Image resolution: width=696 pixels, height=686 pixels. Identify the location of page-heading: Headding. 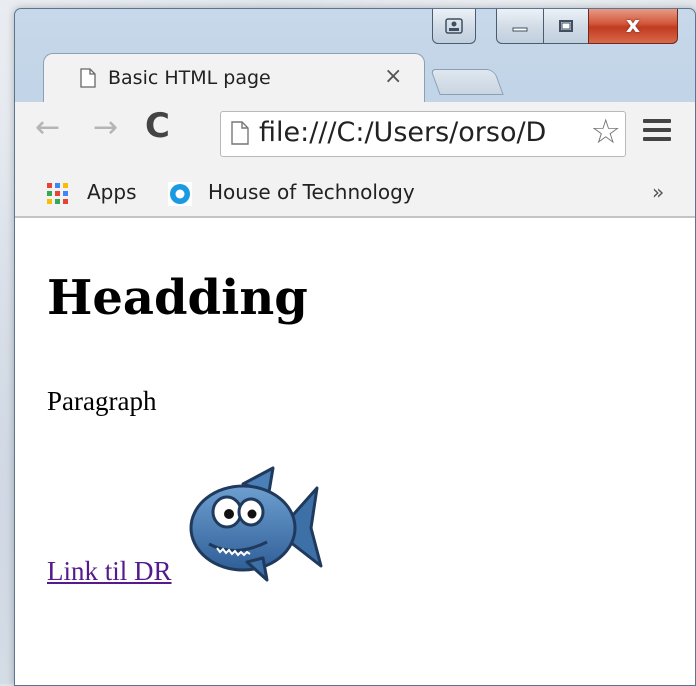
(177, 298).